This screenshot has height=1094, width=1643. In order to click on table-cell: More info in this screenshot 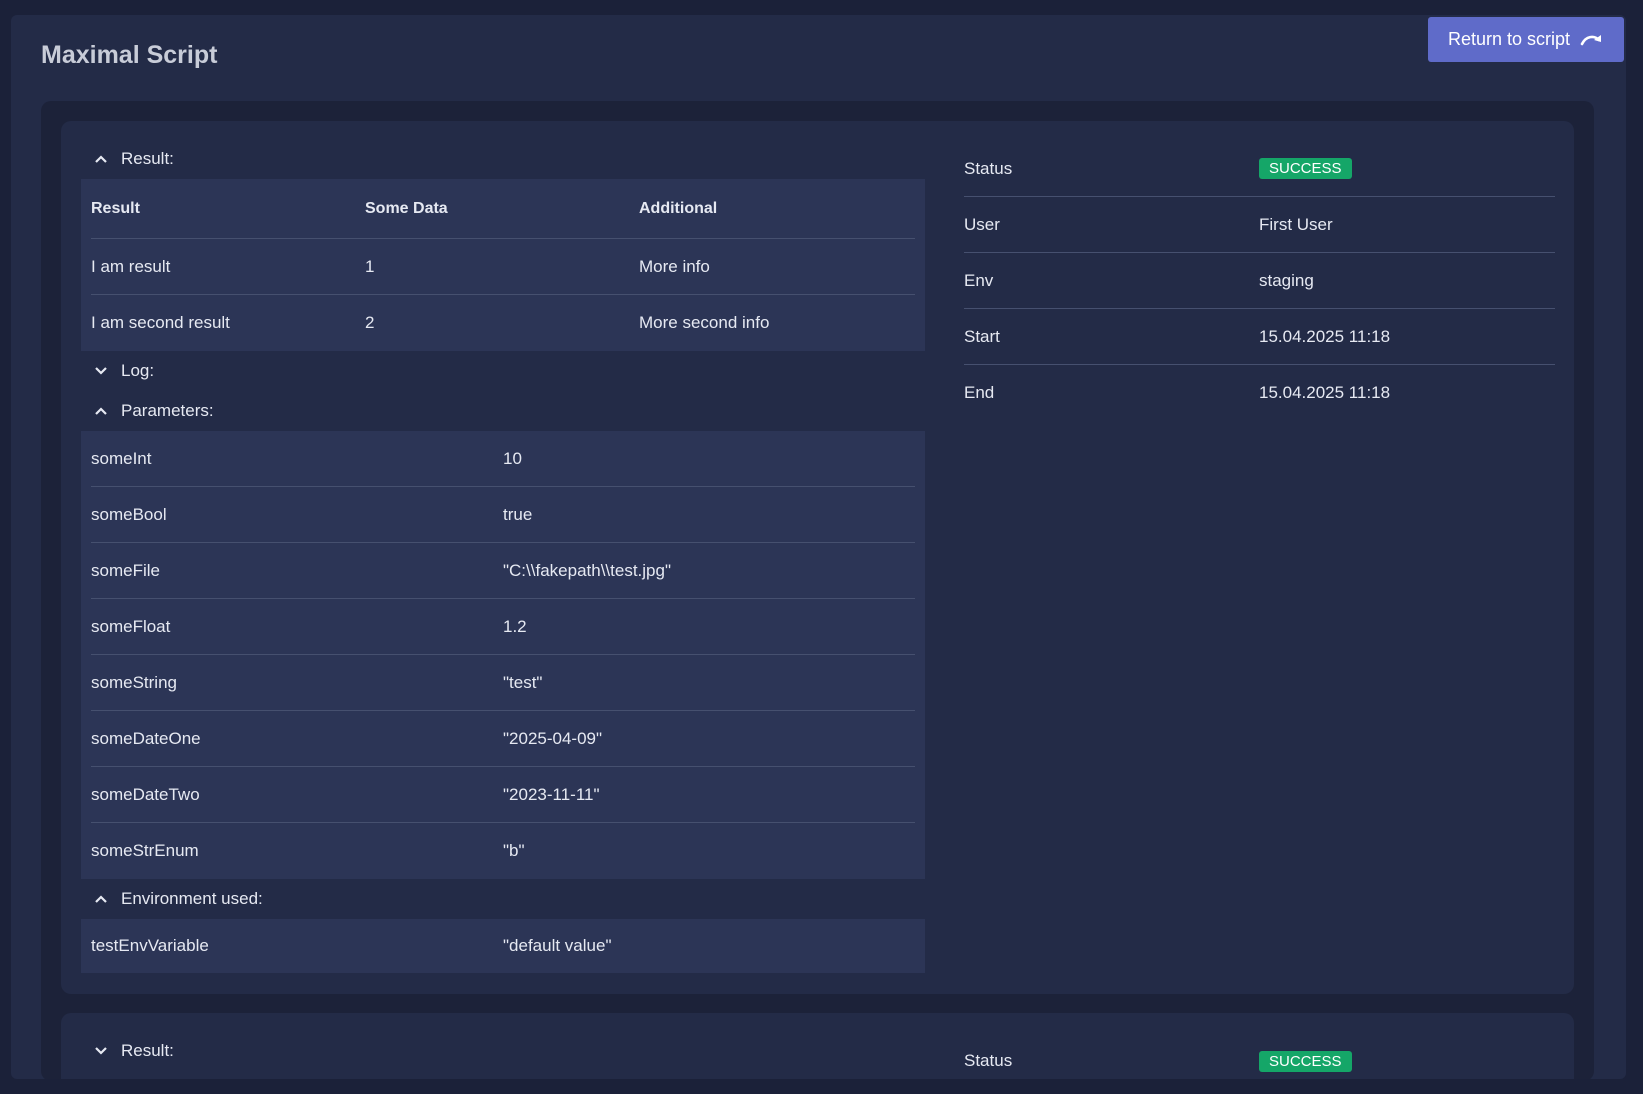, I will do `click(674, 266)`.